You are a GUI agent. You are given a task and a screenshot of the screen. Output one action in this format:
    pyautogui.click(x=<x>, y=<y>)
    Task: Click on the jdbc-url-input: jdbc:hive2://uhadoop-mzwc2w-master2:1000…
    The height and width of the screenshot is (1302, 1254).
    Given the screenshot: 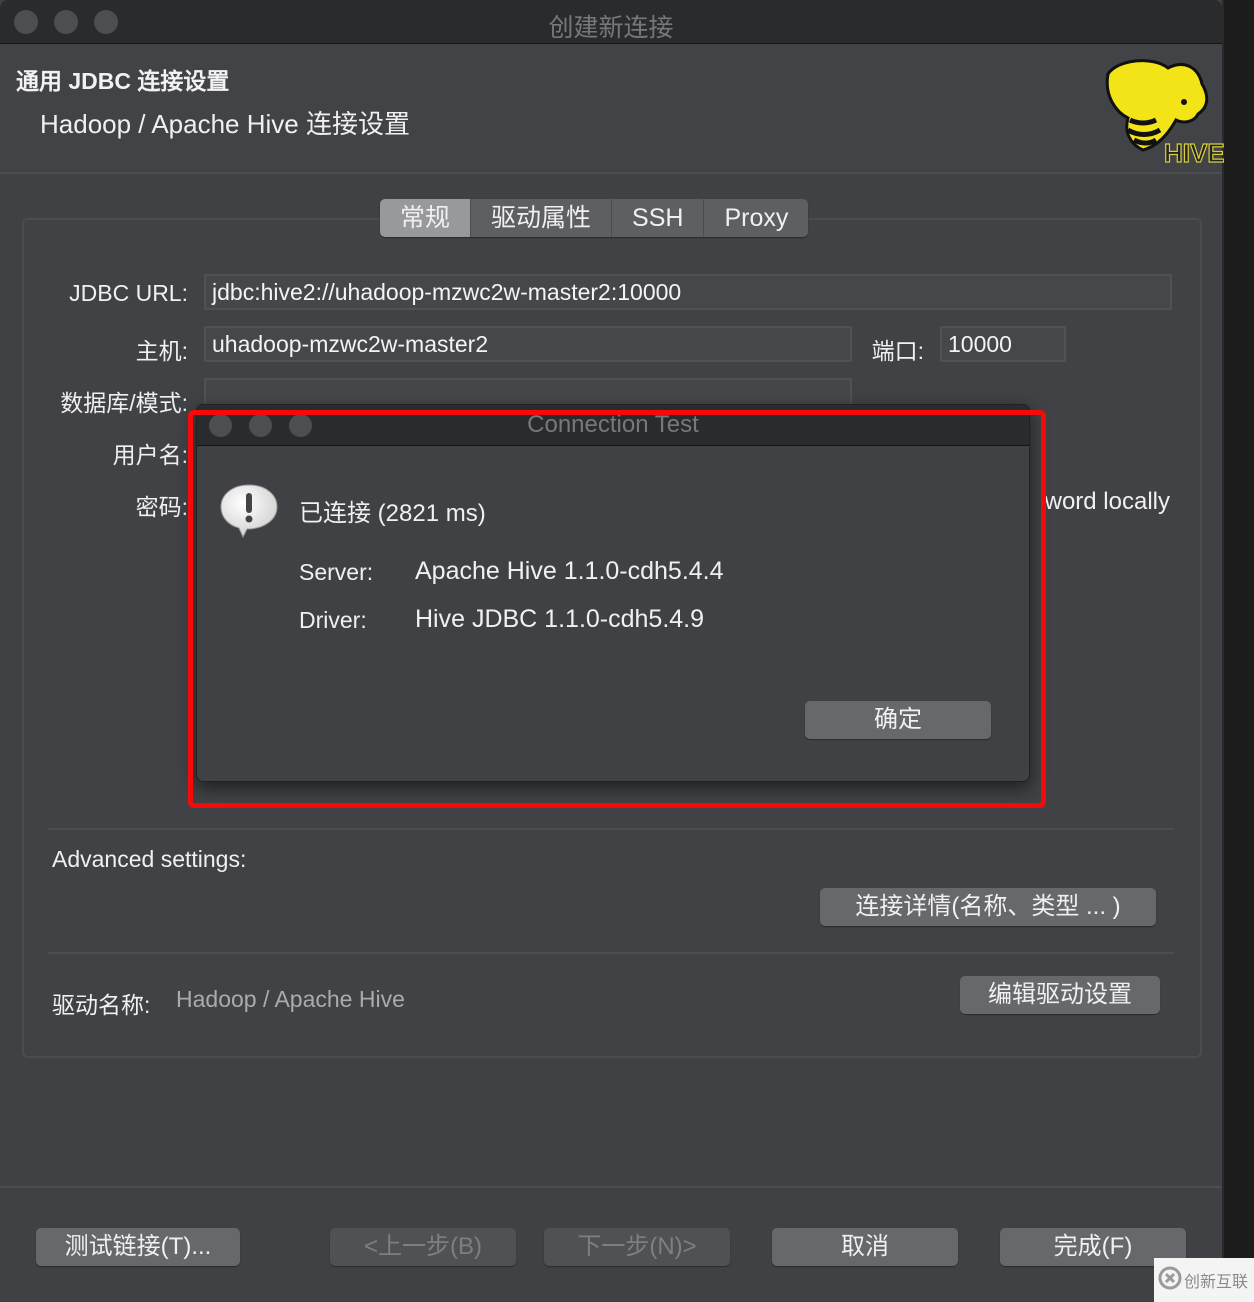 What is the action you would take?
    pyautogui.click(x=688, y=292)
    